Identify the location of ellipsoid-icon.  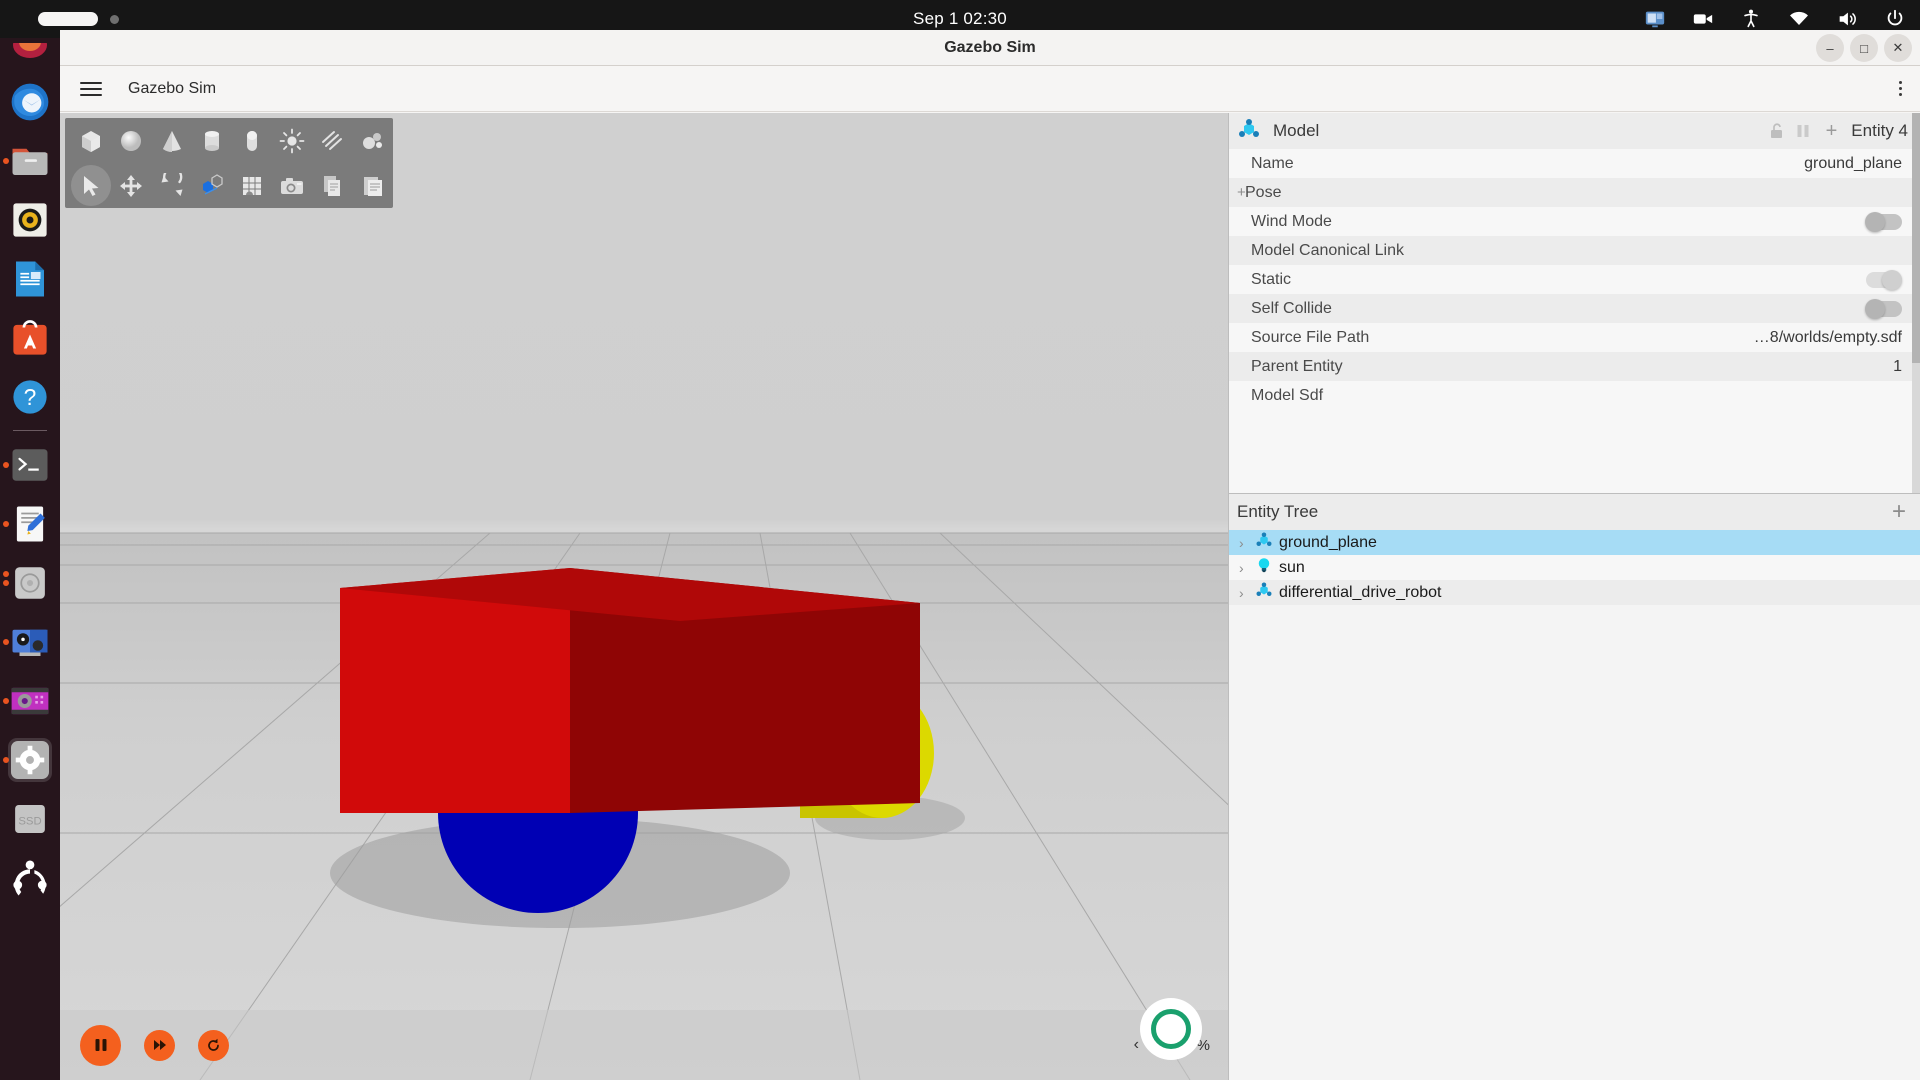
(333, 140).